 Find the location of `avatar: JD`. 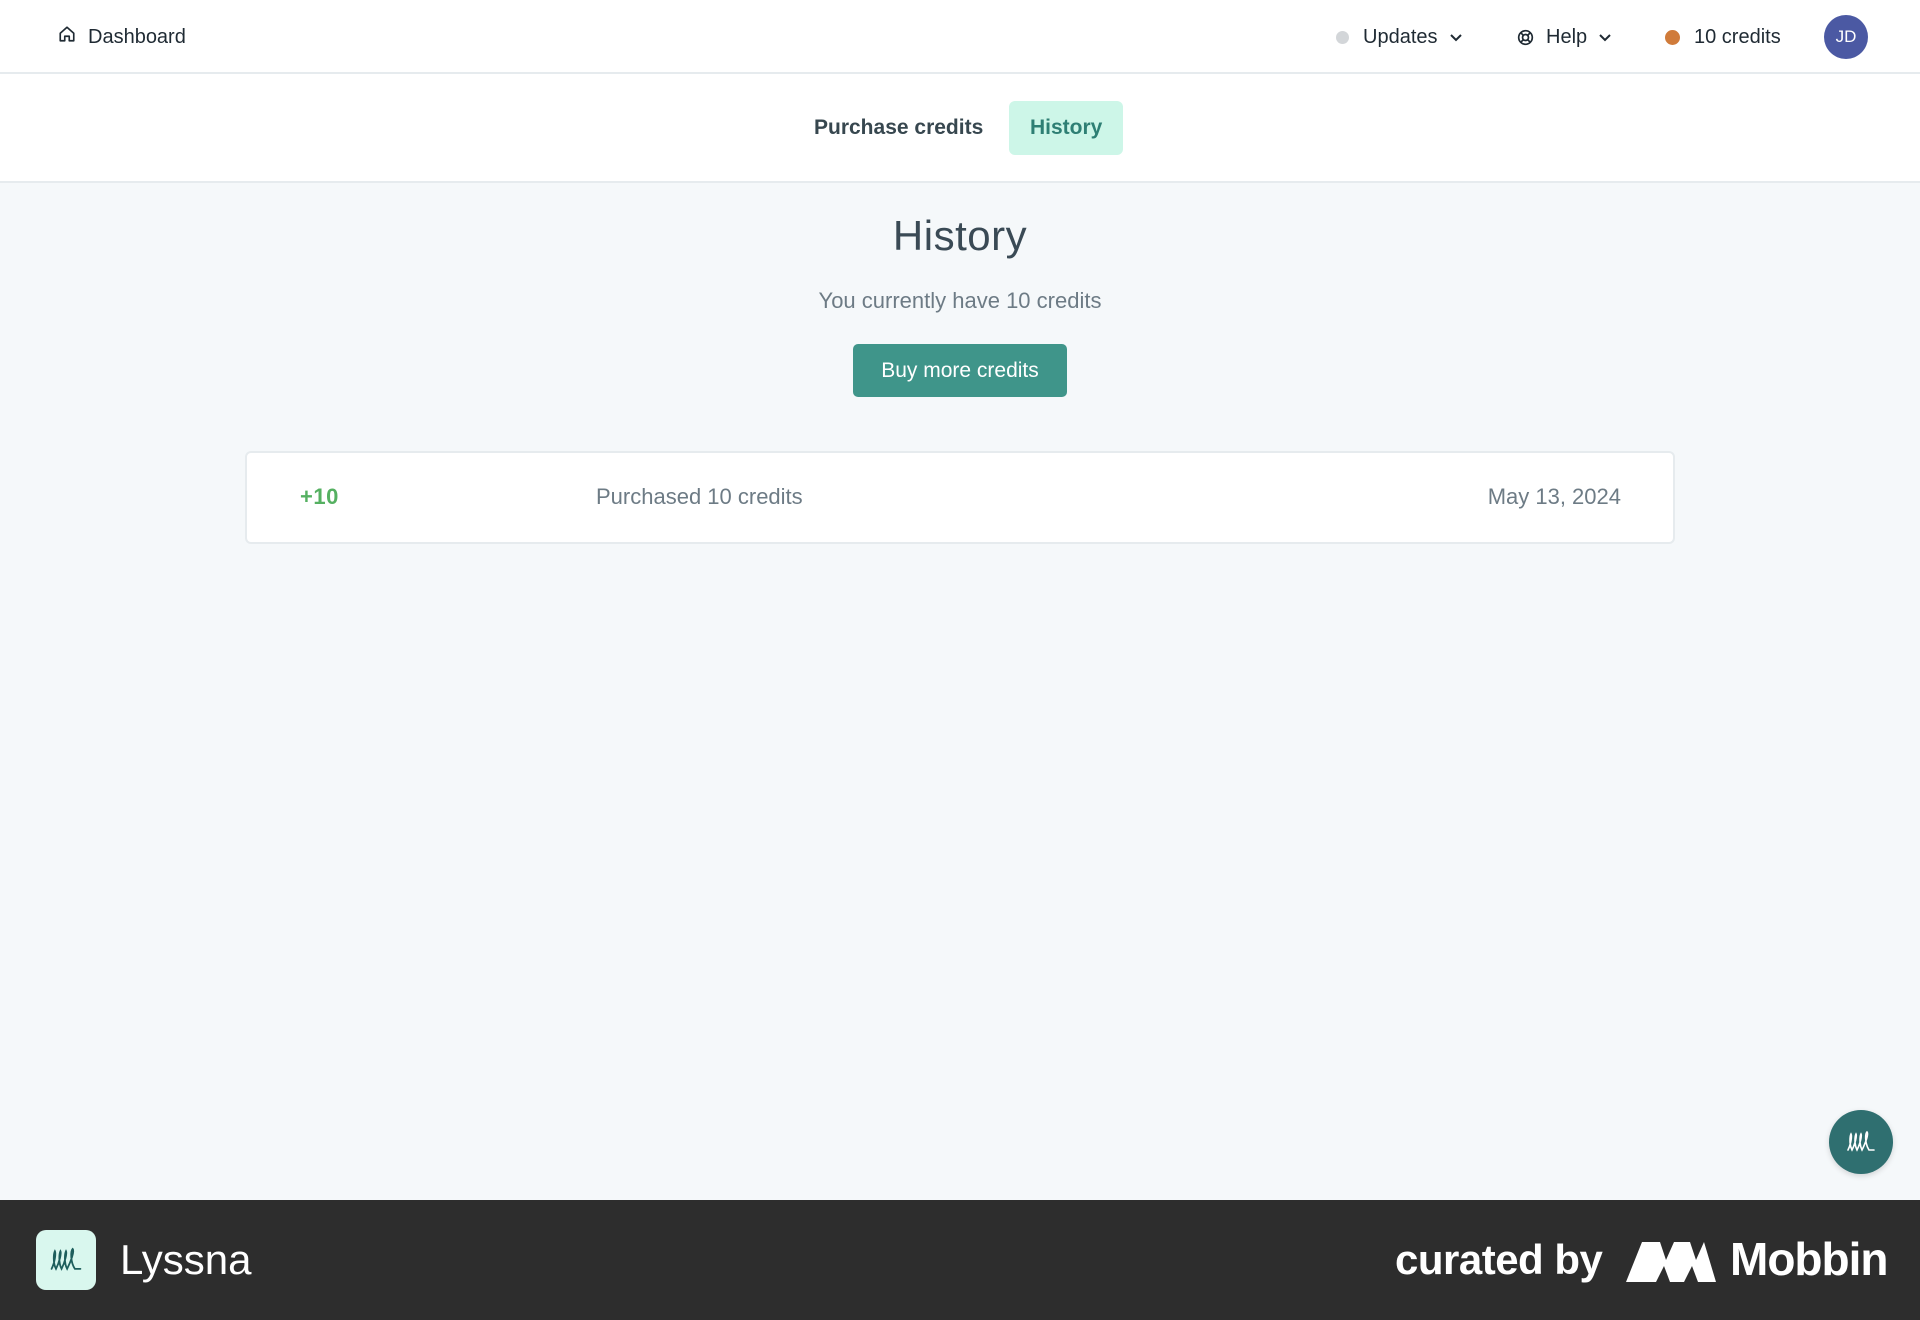

avatar: JD is located at coordinates (1846, 37).